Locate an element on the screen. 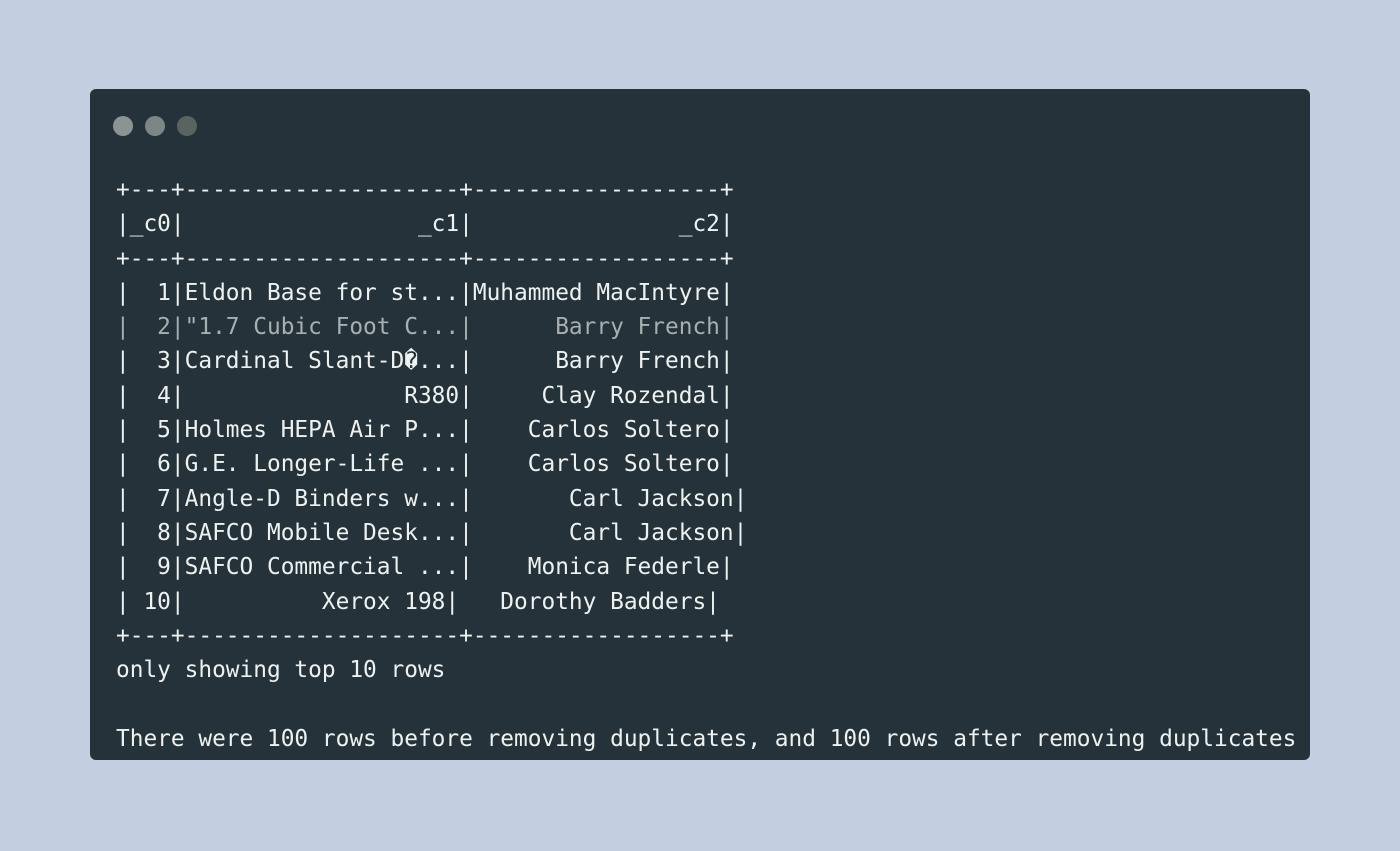  zoom-button is located at coordinates (187, 126).